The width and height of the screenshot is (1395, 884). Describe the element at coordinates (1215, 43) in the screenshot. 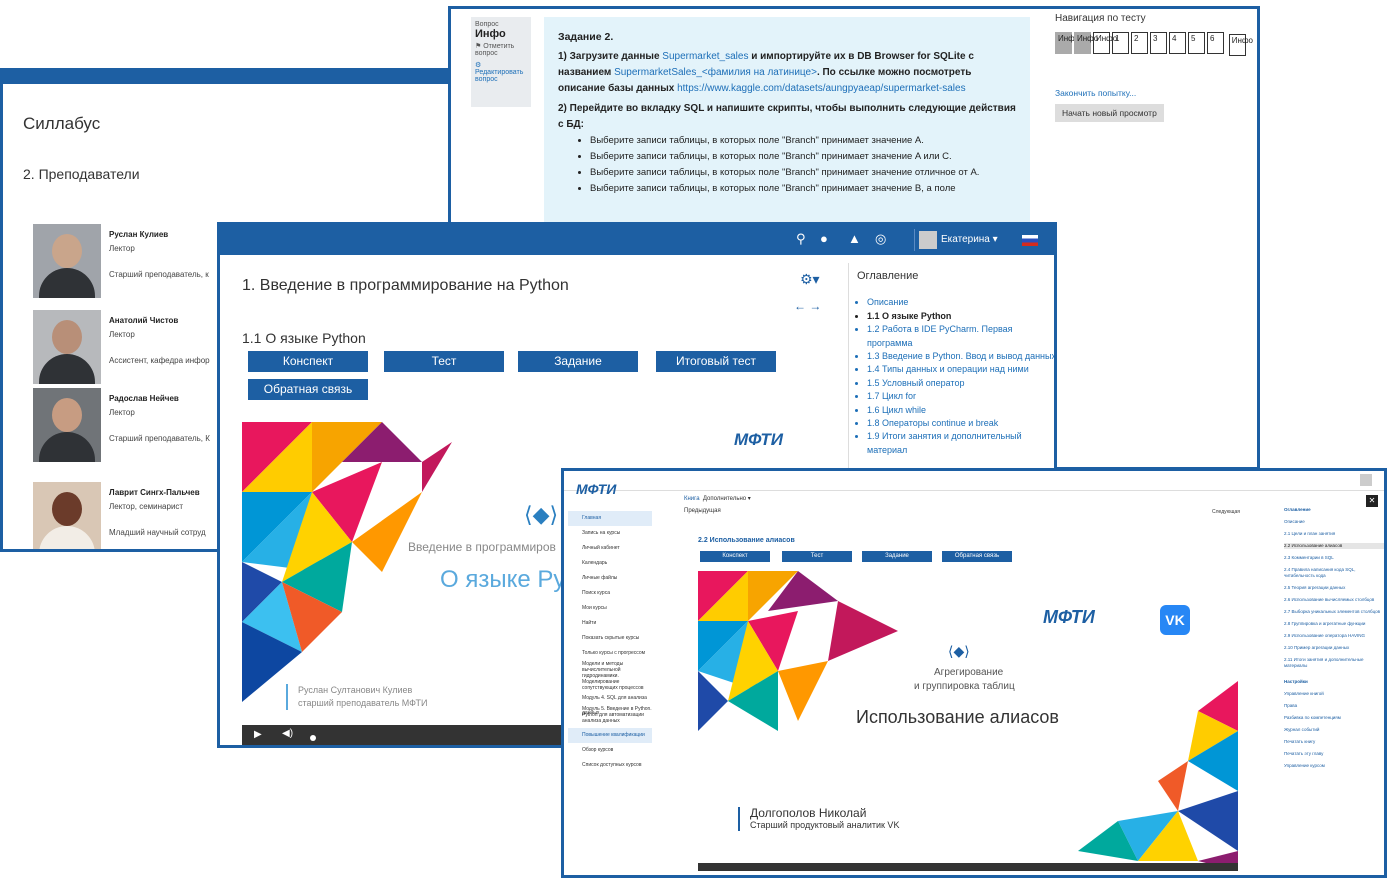

I see `quiz-nav-button: 6` at that location.